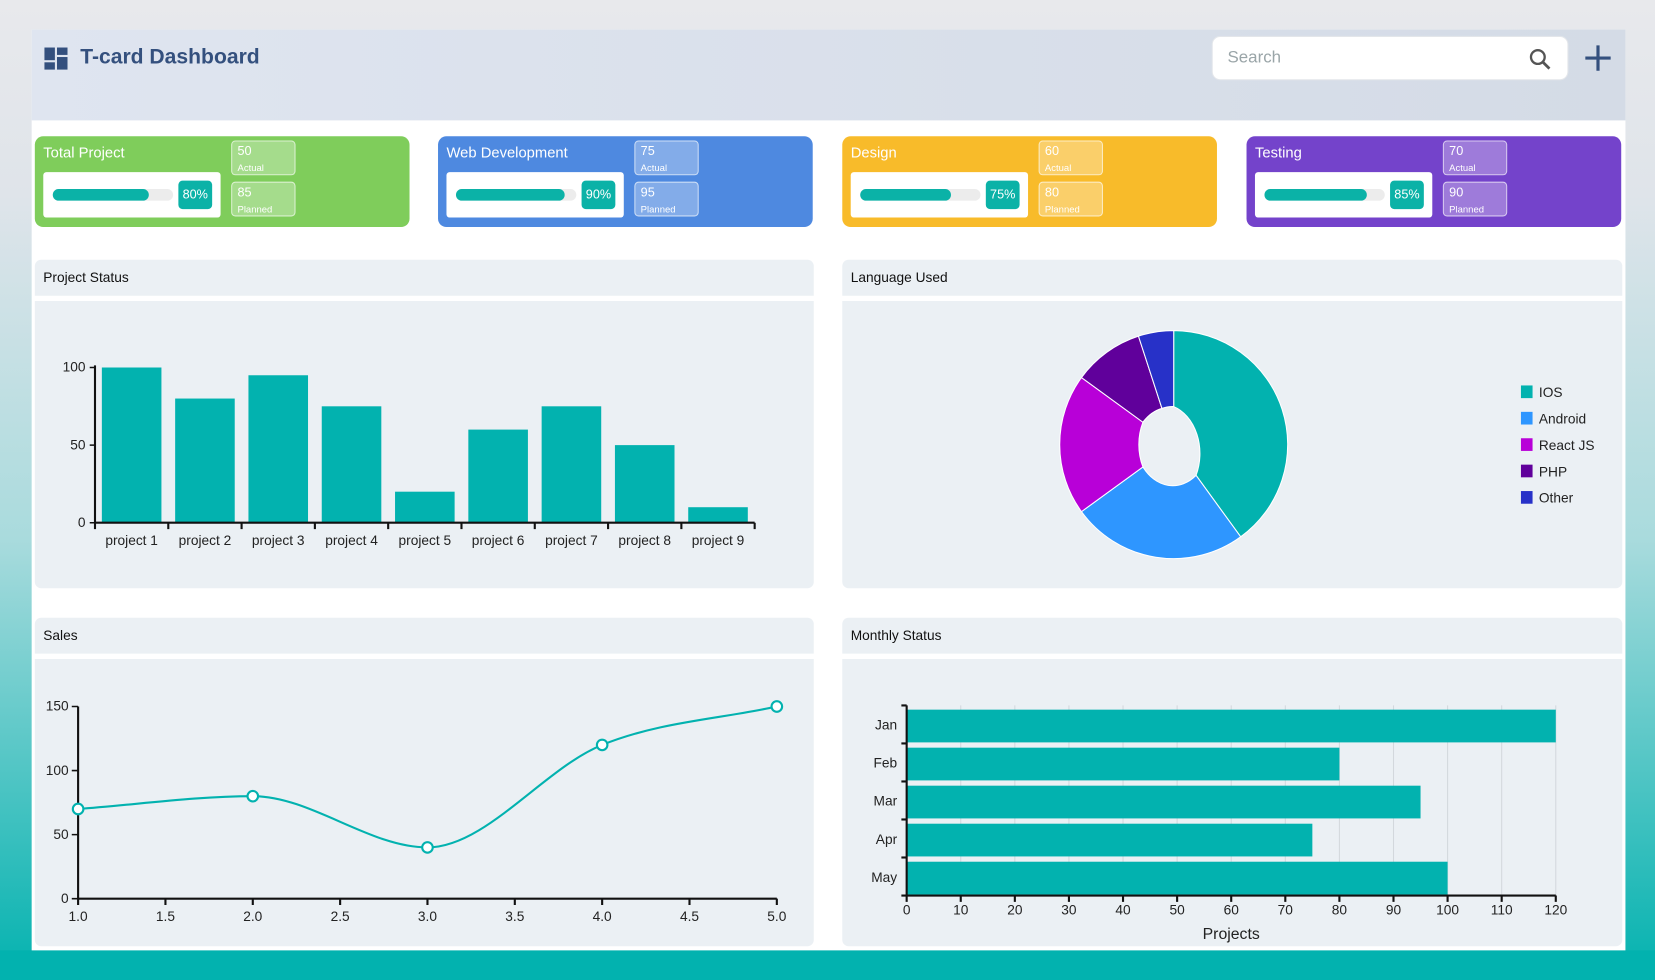 The height and width of the screenshot is (980, 1655). Describe the element at coordinates (205, 540) in the screenshot. I see `x-tick-label: project 2` at that location.